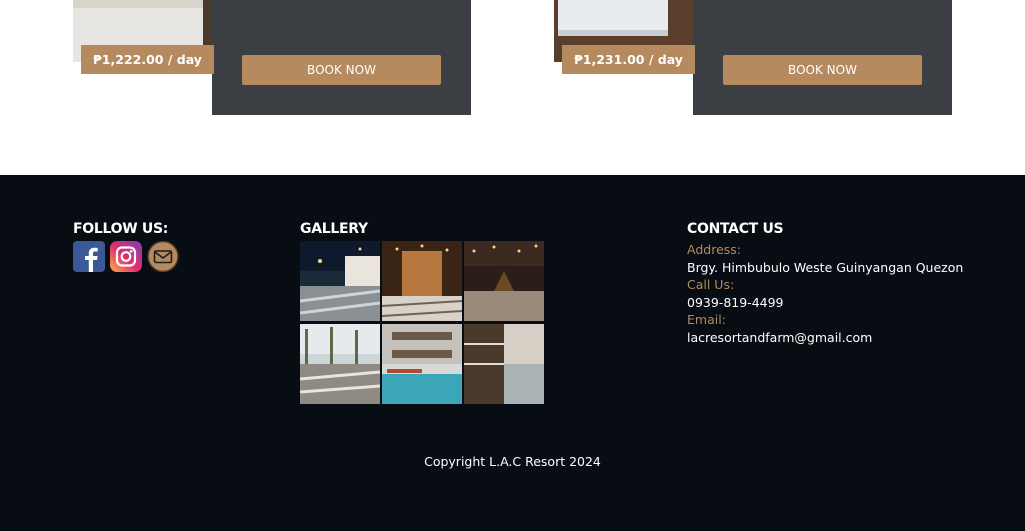 Image resolution: width=1025 pixels, height=531 pixels. What do you see at coordinates (422, 322) in the screenshot?
I see `gallery-grid` at bounding box center [422, 322].